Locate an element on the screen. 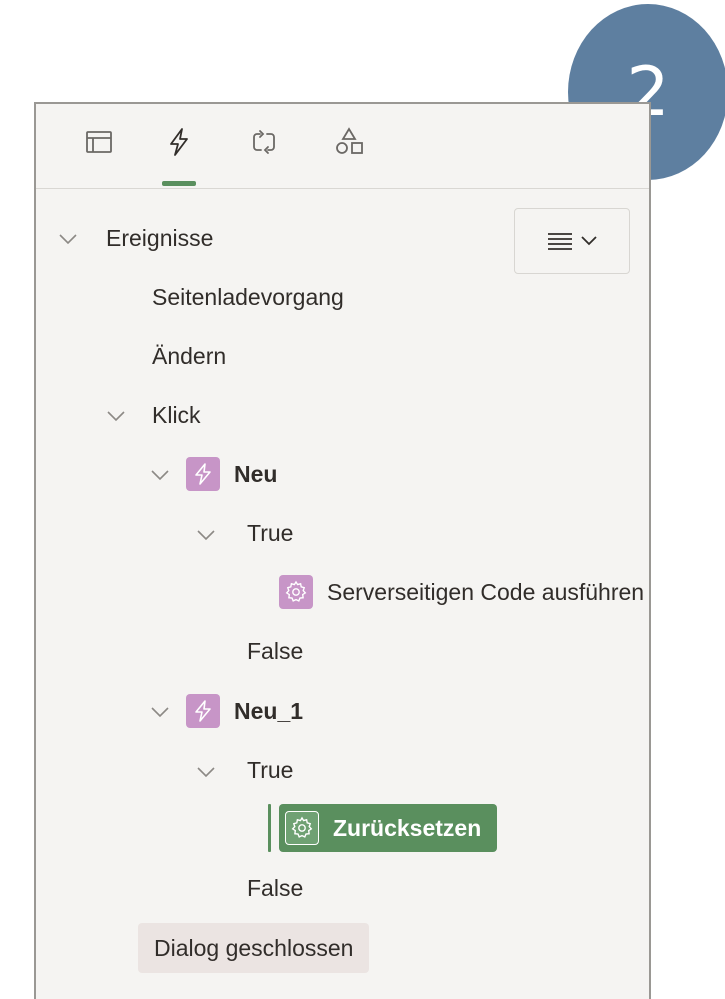 The height and width of the screenshot is (999, 725). tree-node-click: Klick is located at coordinates (176, 415).